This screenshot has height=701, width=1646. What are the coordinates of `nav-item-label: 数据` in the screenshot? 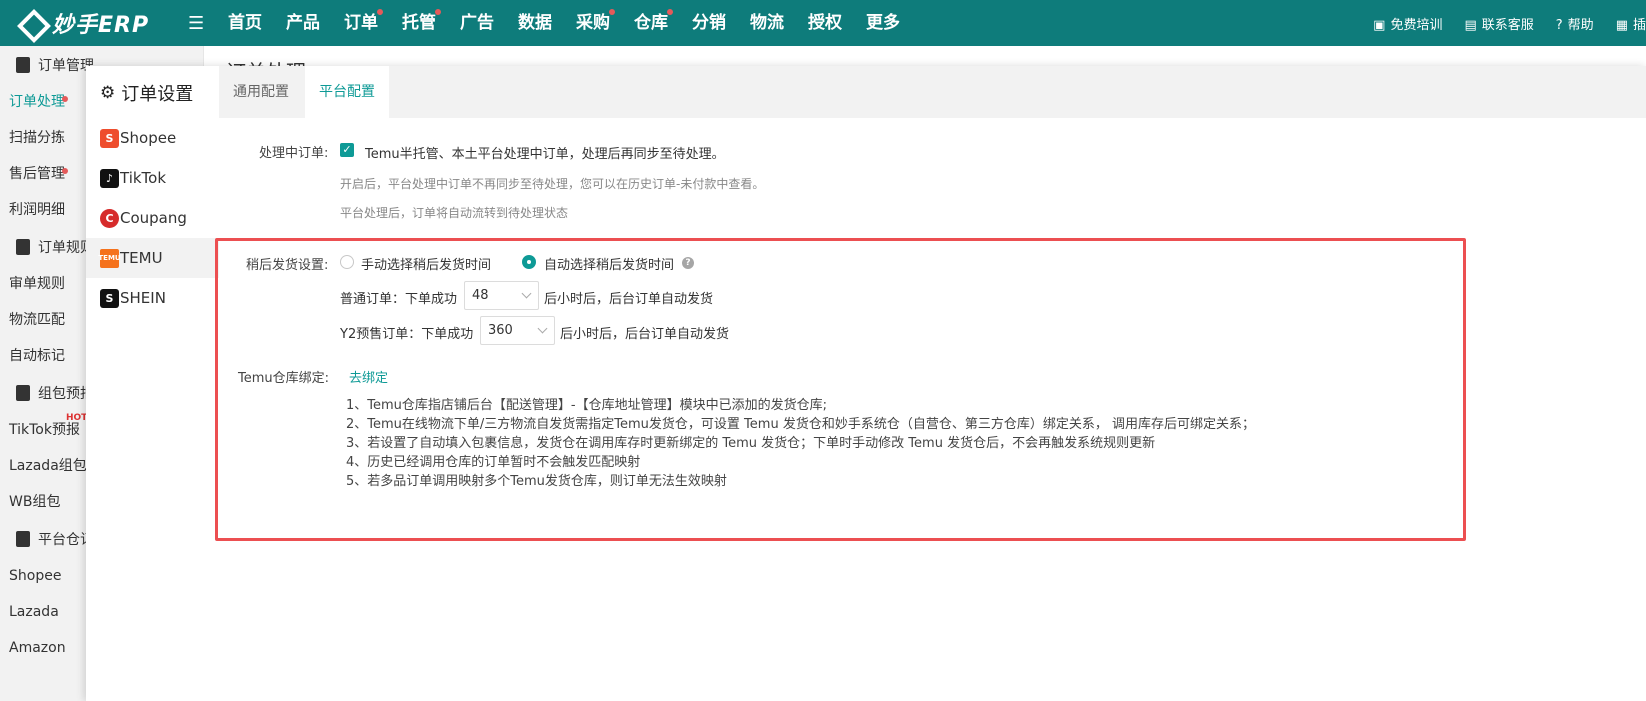 It's located at (535, 23).